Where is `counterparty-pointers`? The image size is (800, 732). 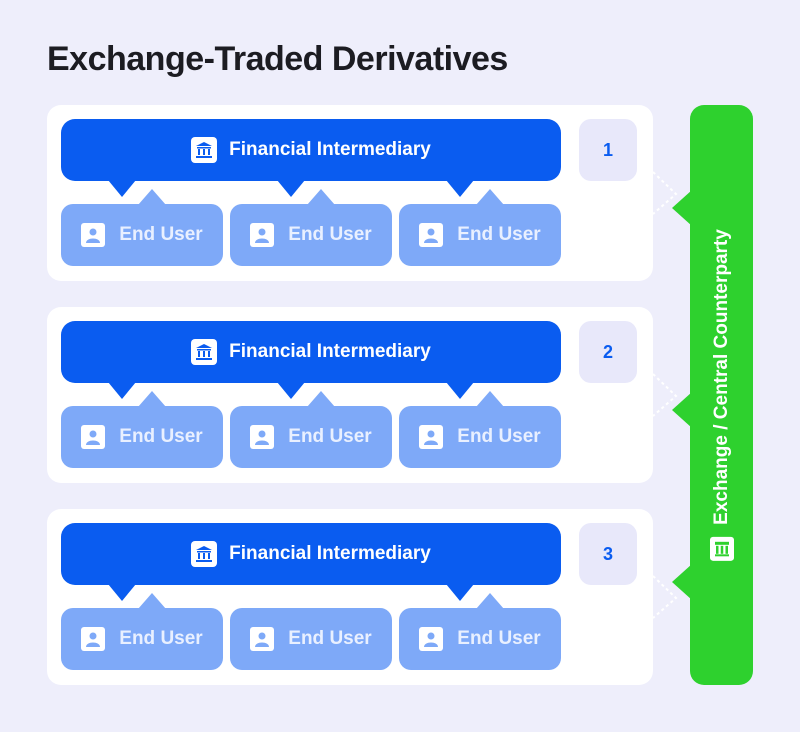
counterparty-pointers is located at coordinates (682, 395).